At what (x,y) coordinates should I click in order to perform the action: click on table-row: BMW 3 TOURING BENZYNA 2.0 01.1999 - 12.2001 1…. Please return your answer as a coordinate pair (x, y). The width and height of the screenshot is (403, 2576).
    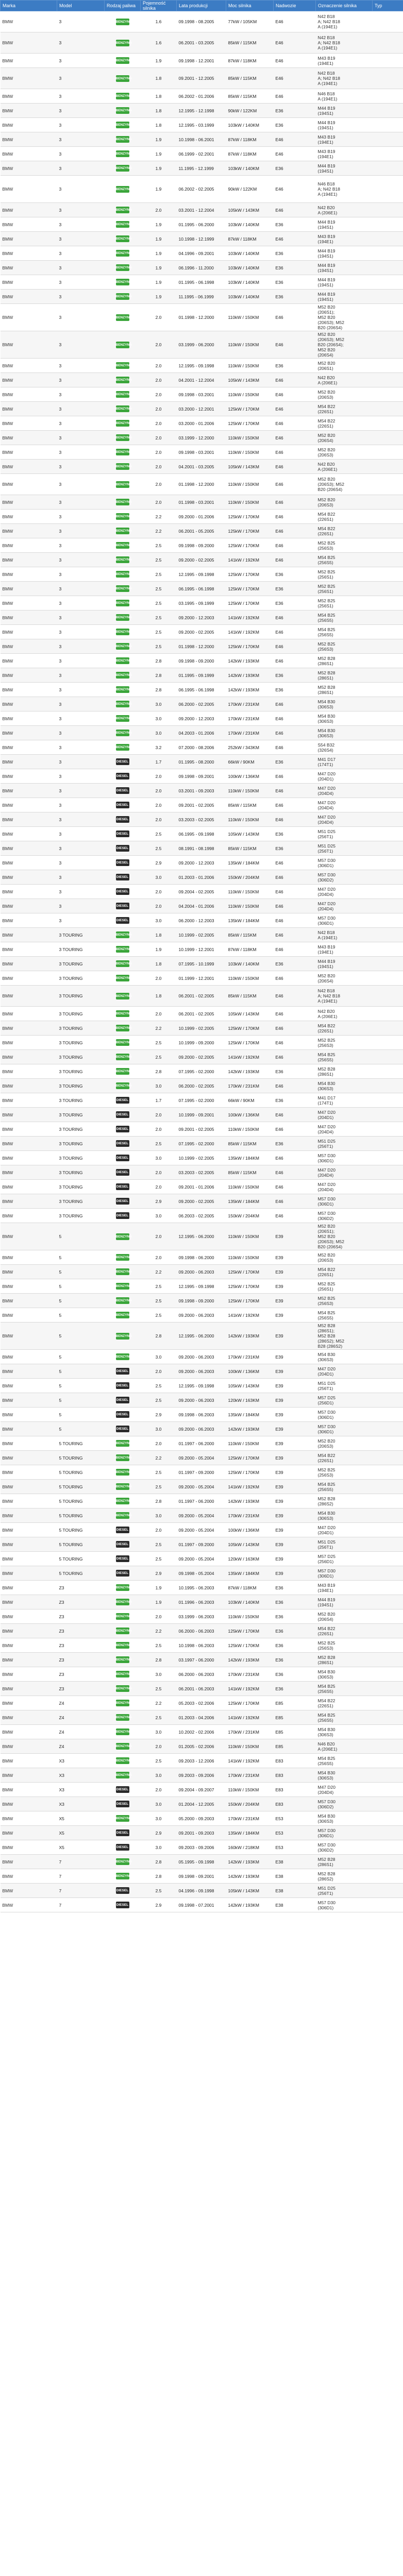
    Looking at the image, I should click on (202, 979).